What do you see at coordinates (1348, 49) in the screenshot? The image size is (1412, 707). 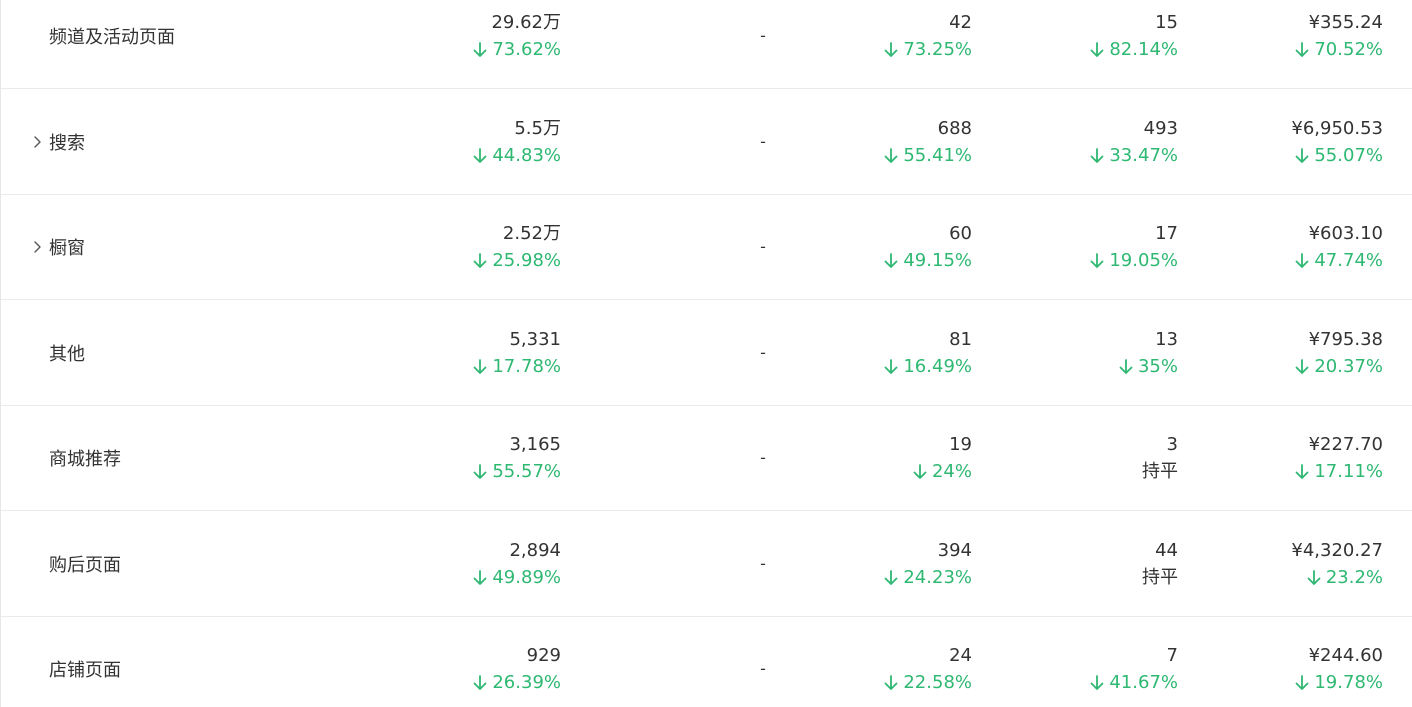 I see `change-value: 70.52%` at bounding box center [1348, 49].